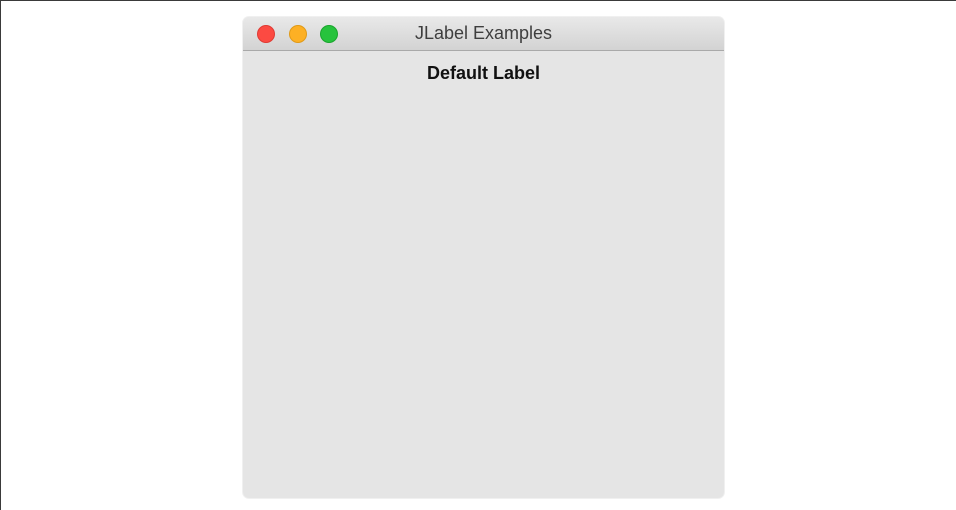 This screenshot has height=510, width=956. Describe the element at coordinates (0, 255) in the screenshot. I see `frame-left-border` at that location.